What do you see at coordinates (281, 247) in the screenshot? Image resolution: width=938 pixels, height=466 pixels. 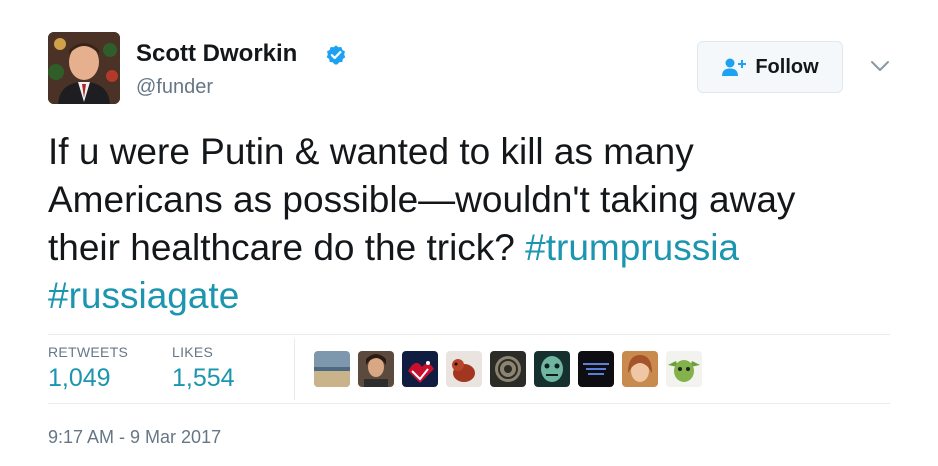 I see `tweet-text-segment: their healthcare do the trick?` at bounding box center [281, 247].